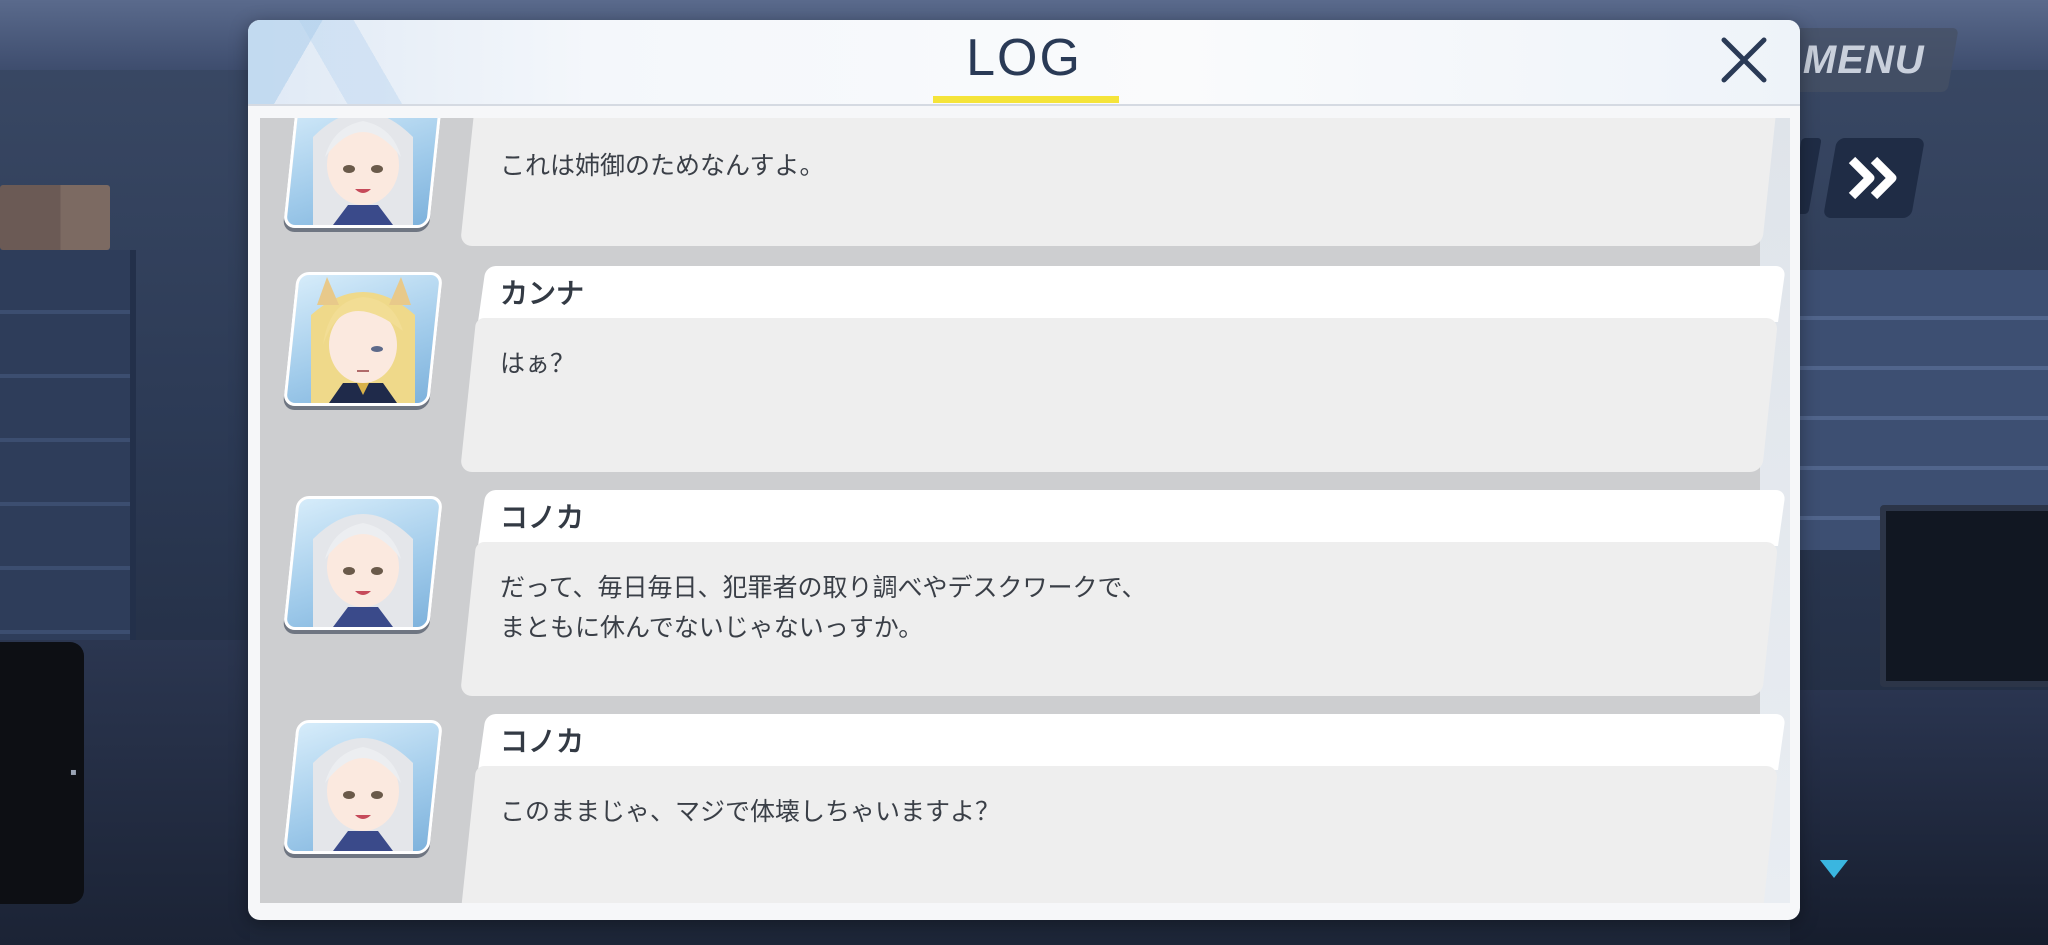  I want to click on message-text: このままじゃ、マジで体壊しちゃいますよ？, so click(750, 811).